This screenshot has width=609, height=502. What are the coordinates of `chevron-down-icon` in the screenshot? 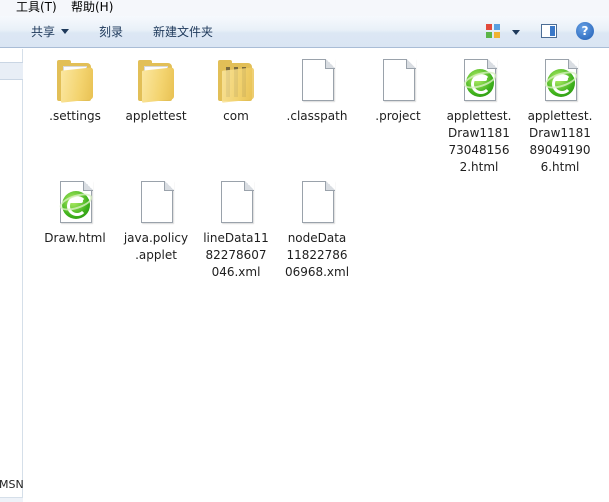 It's located at (65, 31).